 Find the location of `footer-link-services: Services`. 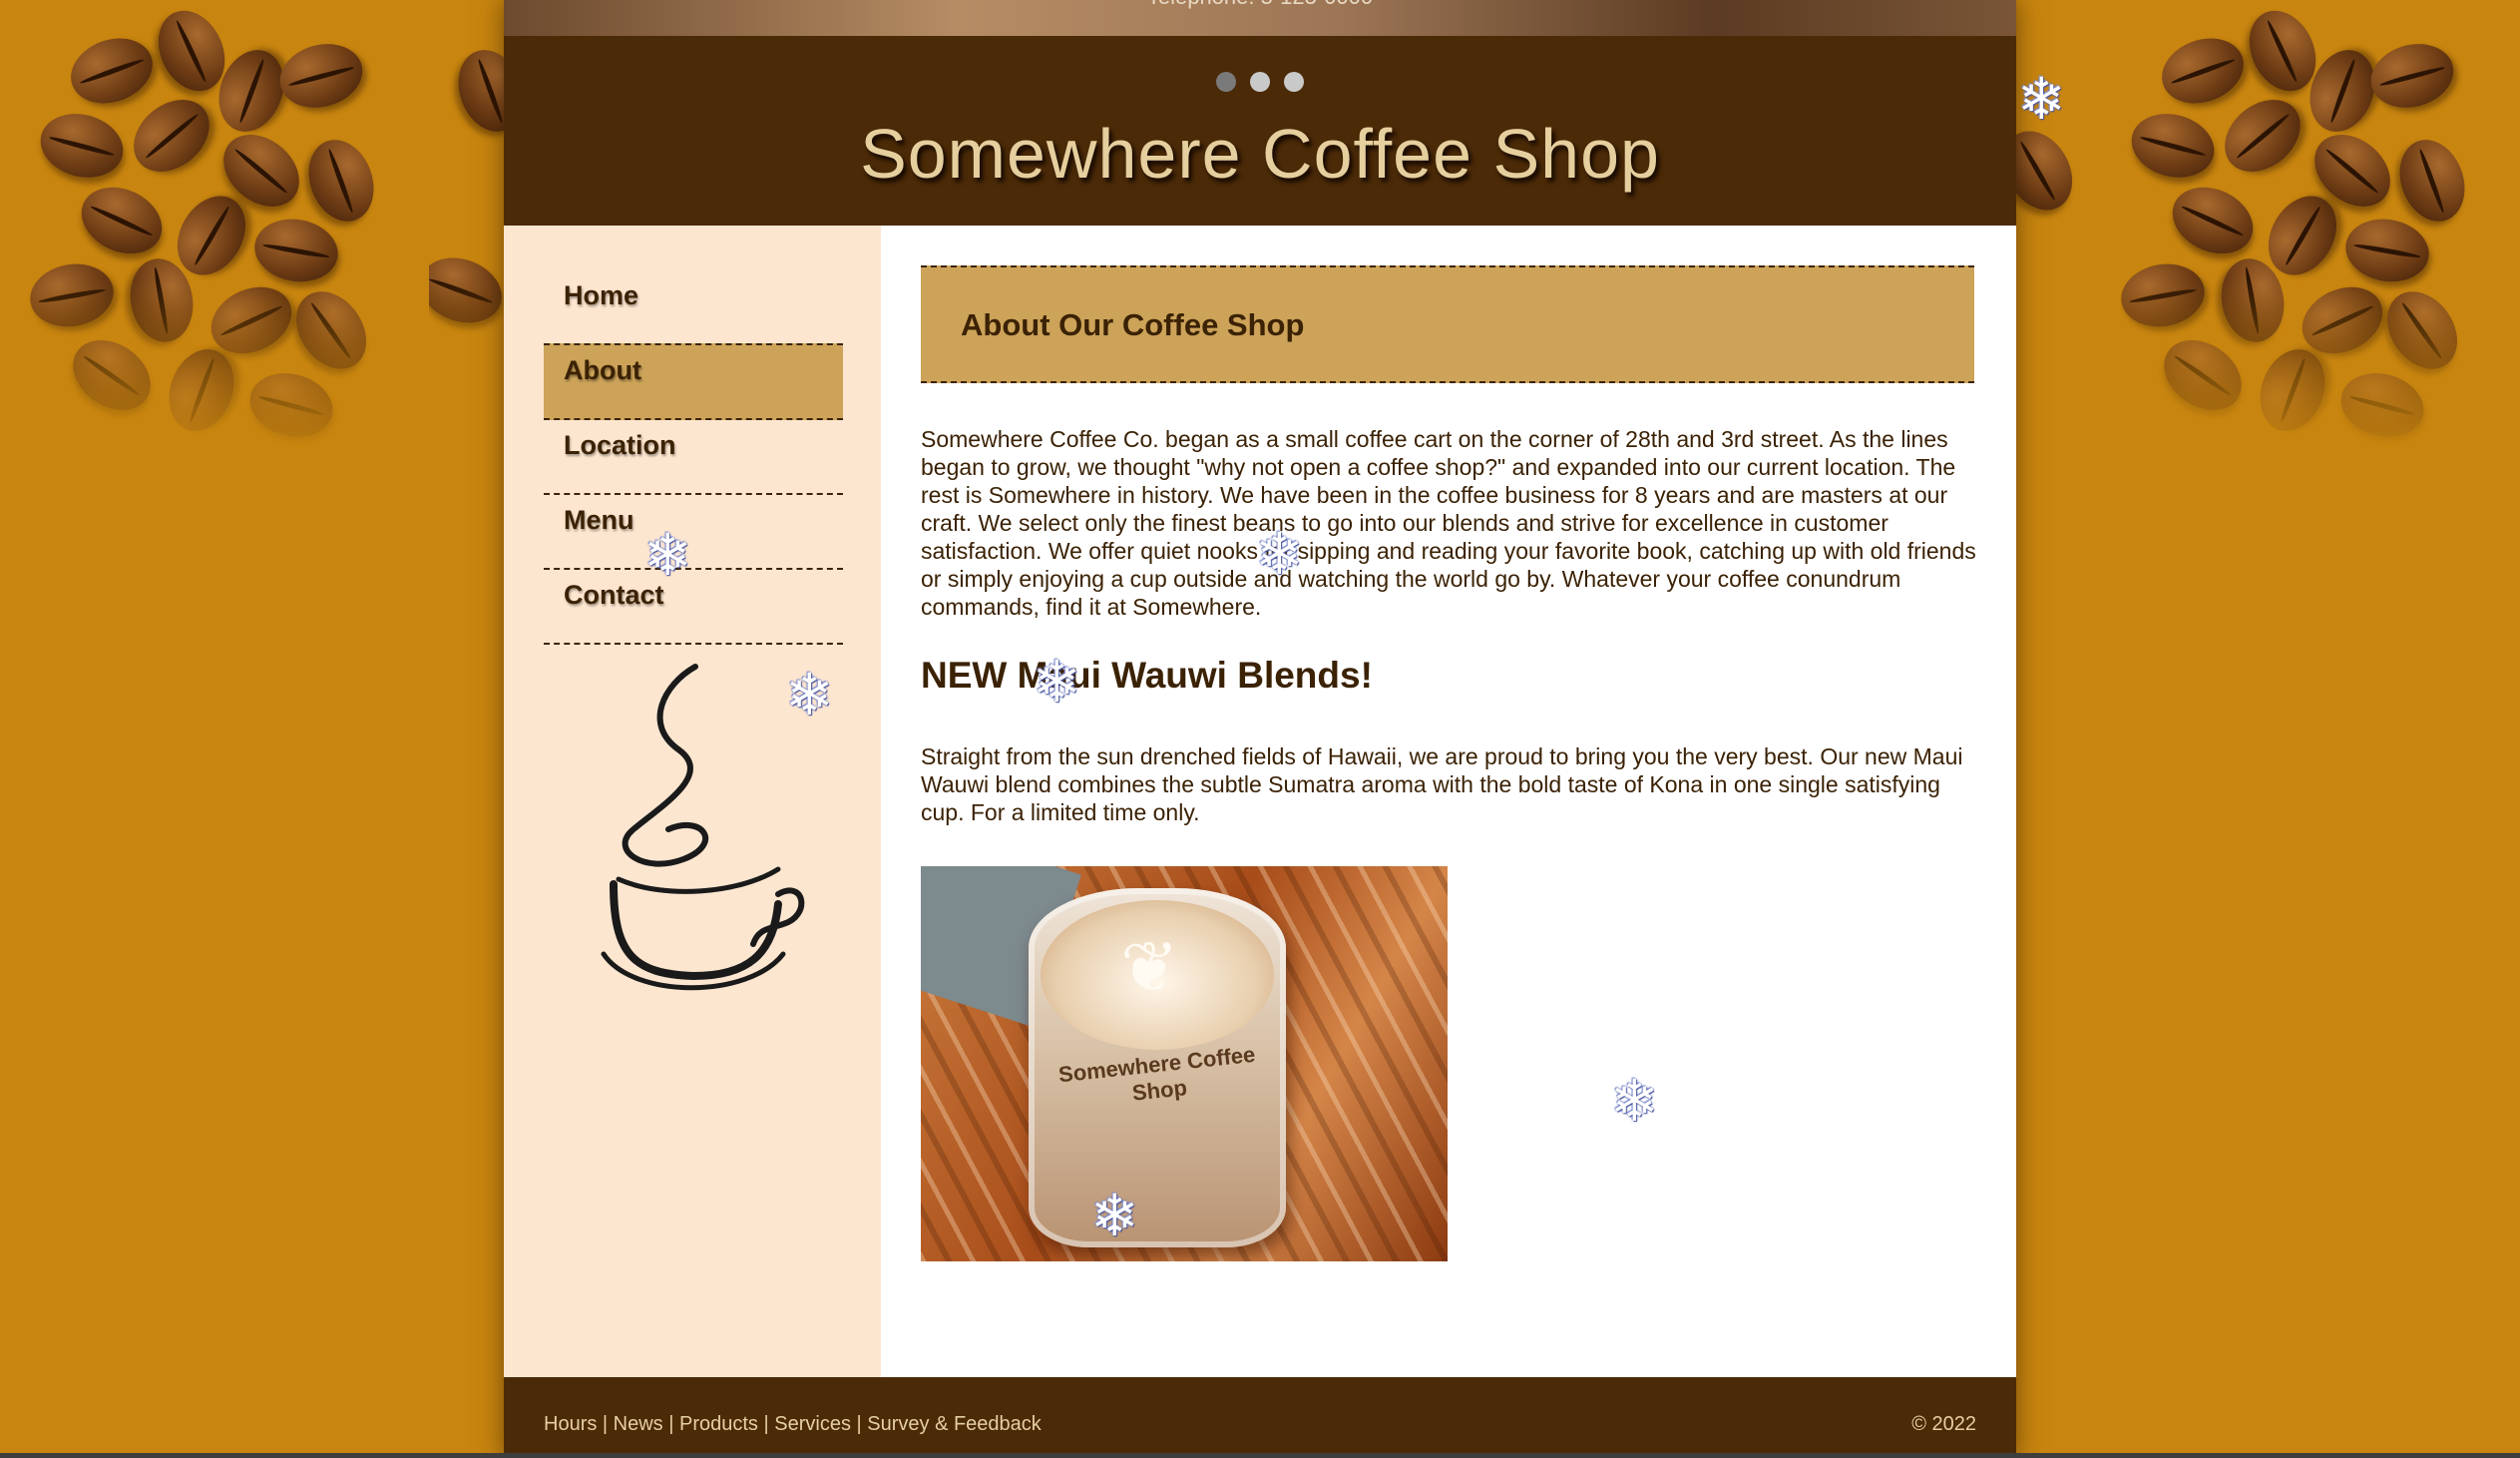

footer-link-services: Services is located at coordinates (812, 1424).